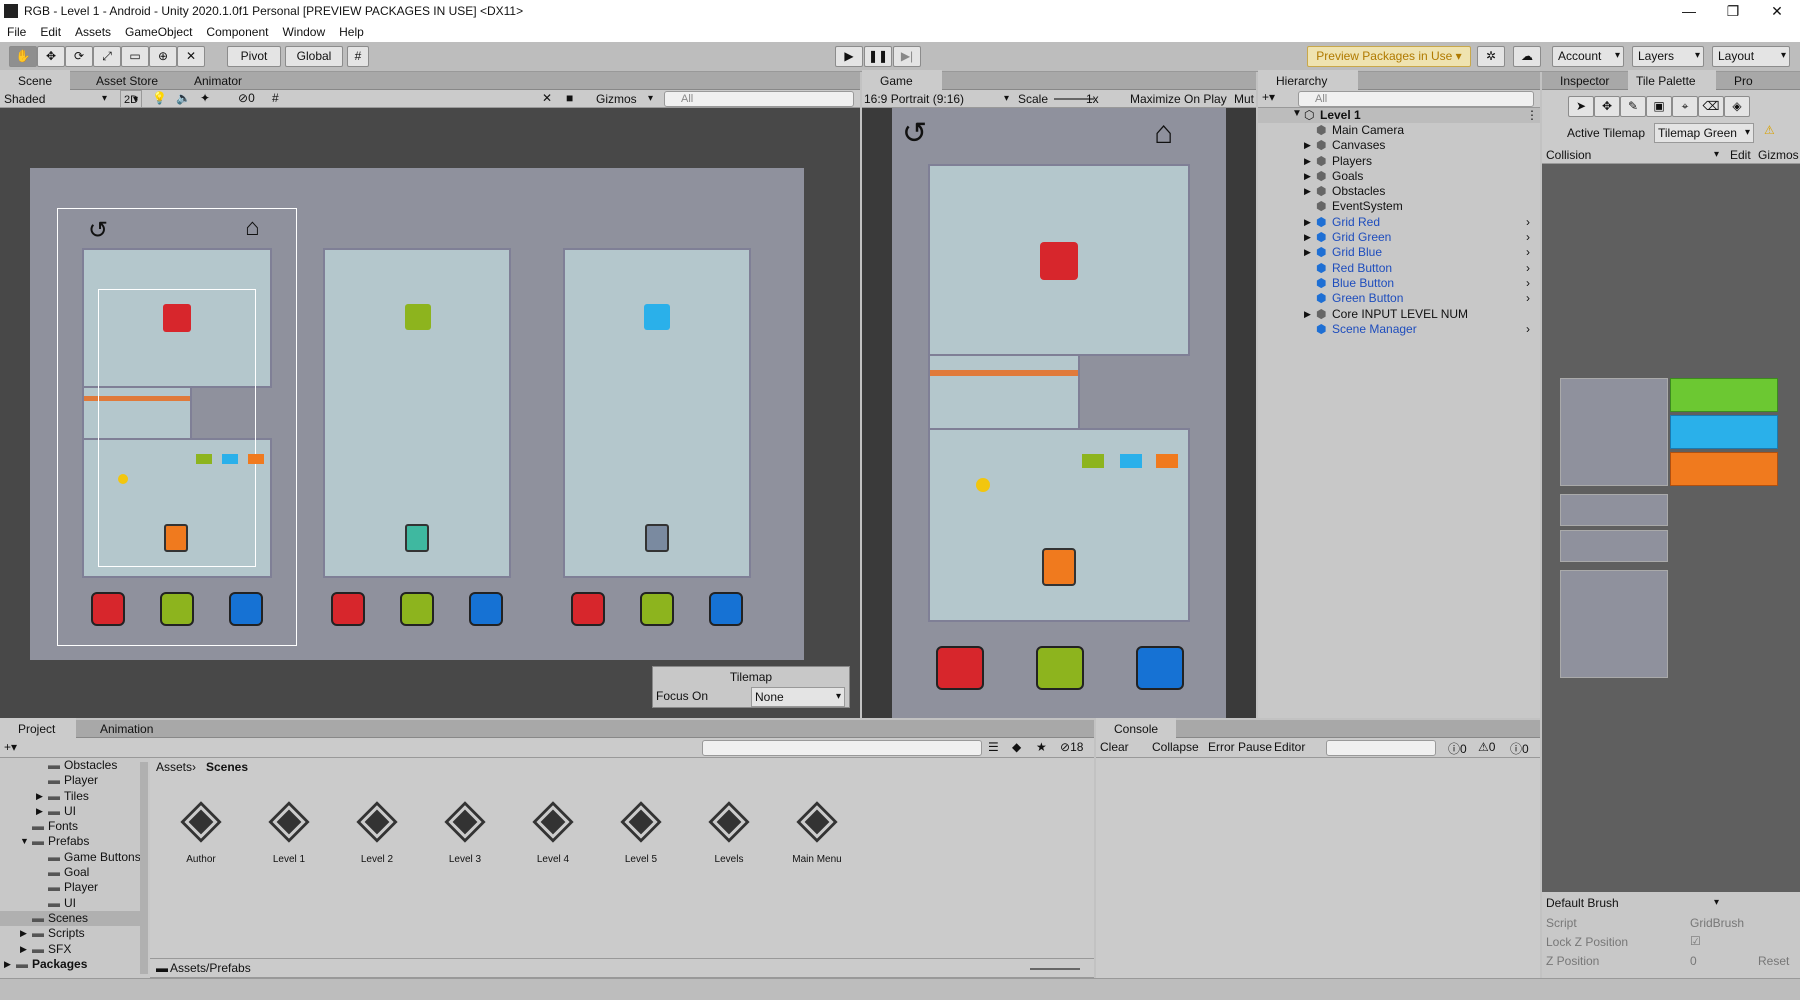  Describe the element at coordinates (10, 747) in the screenshot. I see `project-add-icon: +▾` at that location.